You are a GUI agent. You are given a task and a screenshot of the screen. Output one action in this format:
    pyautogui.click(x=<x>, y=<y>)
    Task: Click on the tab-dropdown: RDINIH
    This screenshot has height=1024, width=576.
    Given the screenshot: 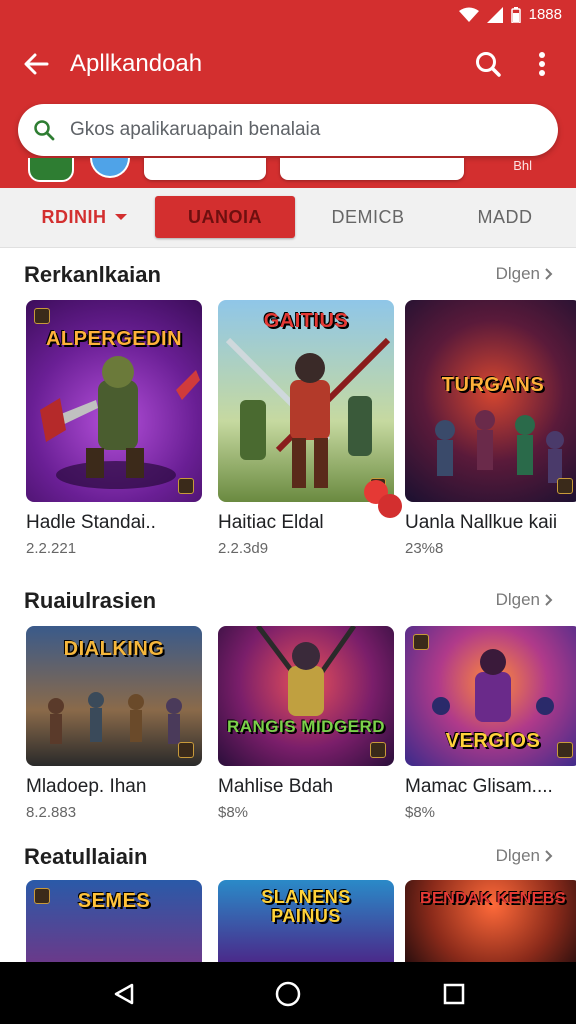 What is the action you would take?
    pyautogui.click(x=85, y=217)
    